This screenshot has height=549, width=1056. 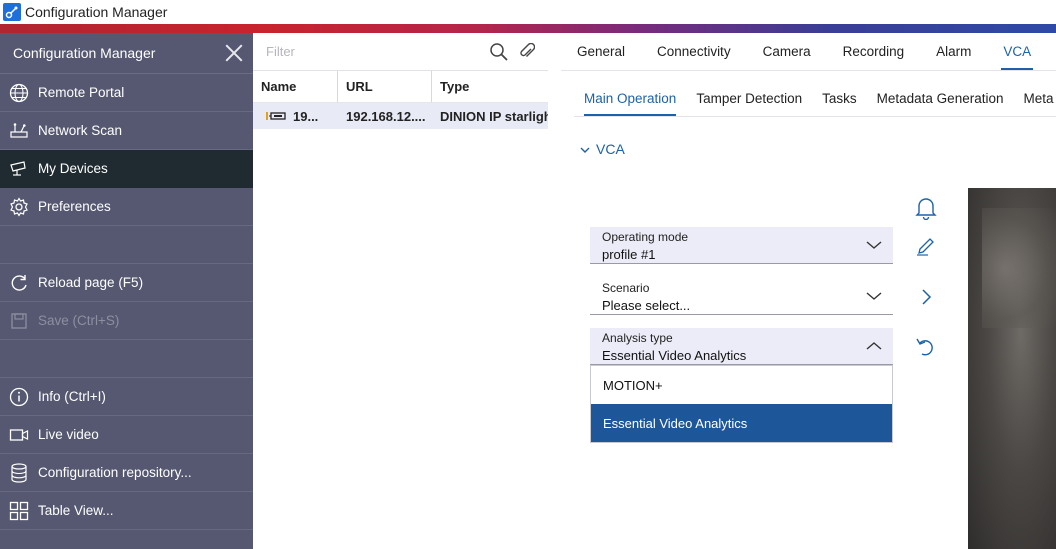 What do you see at coordinates (91, 282) in the screenshot?
I see `sidebar-item-label: Reload page (F5)` at bounding box center [91, 282].